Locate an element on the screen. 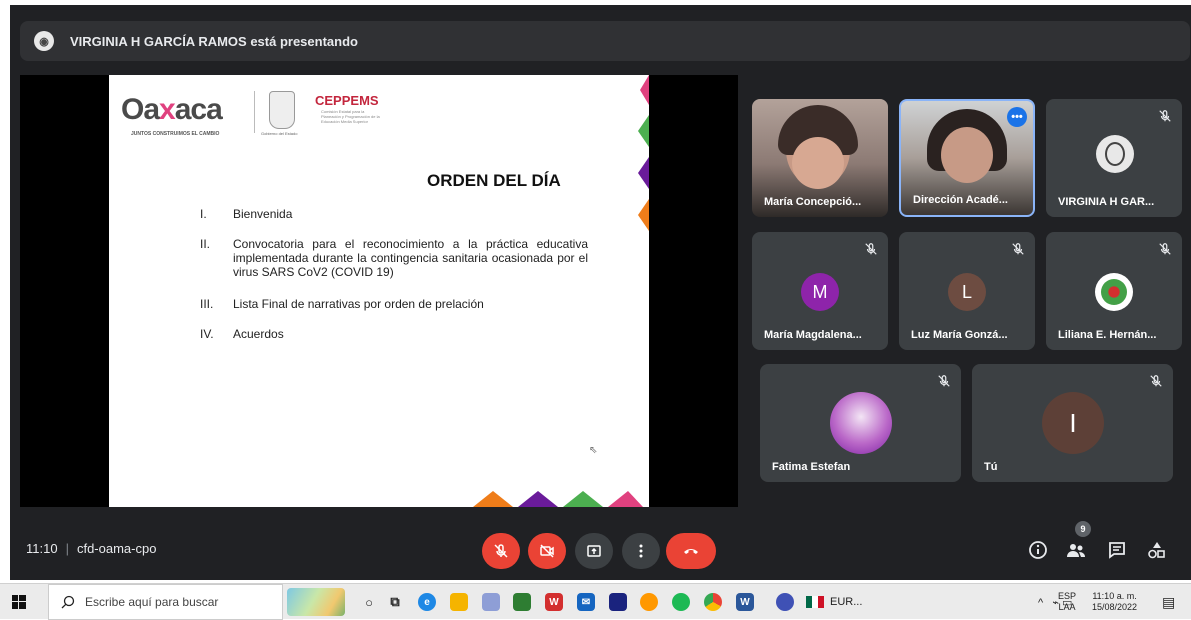  language-indicator: ESP LAA is located at coordinates (1067, 602).